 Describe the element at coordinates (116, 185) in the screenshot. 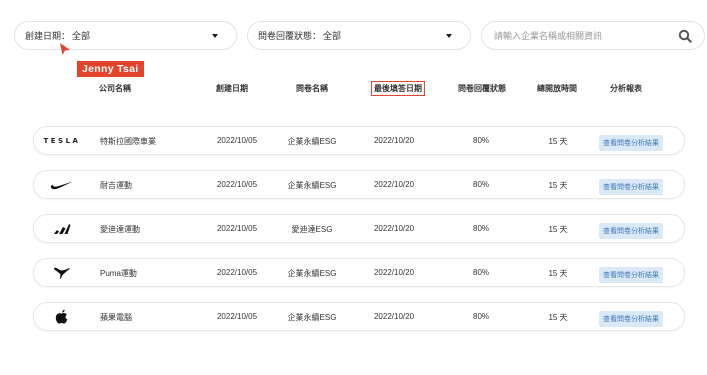

I see `company-name: 耐吉運動` at that location.